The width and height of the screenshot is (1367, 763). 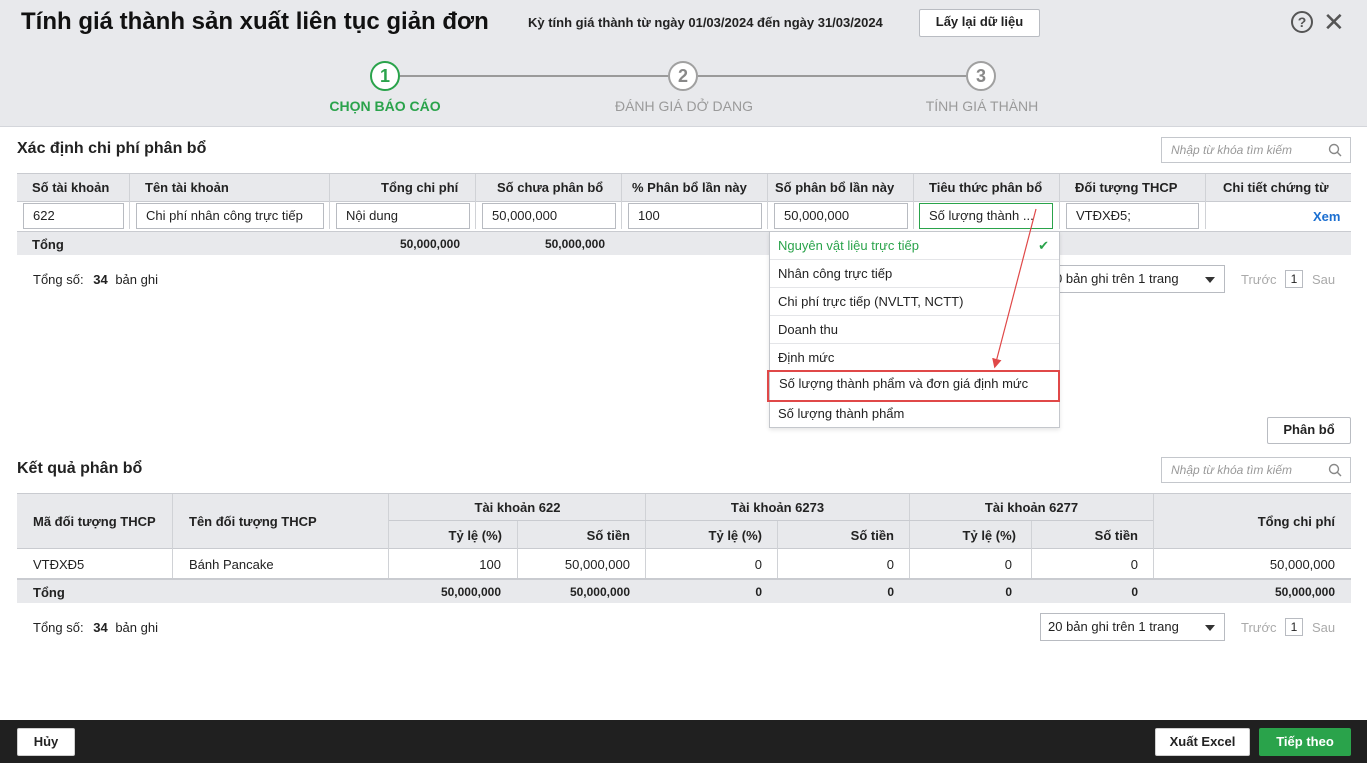 What do you see at coordinates (94, 521) in the screenshot?
I see `col-code: Mã đối tượng THCP` at bounding box center [94, 521].